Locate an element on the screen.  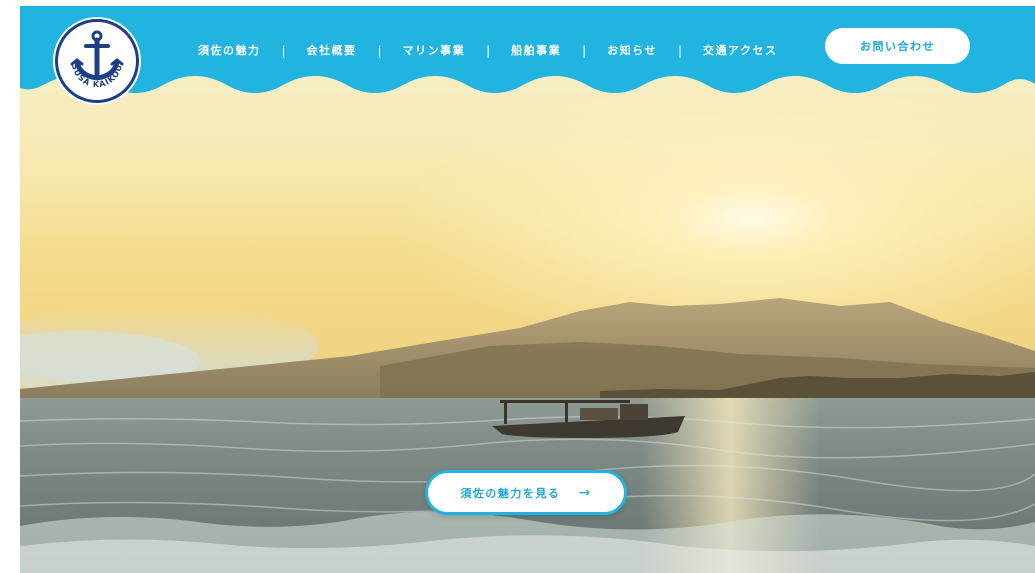
nav-item-company: 会社概要 is located at coordinates (332, 51).